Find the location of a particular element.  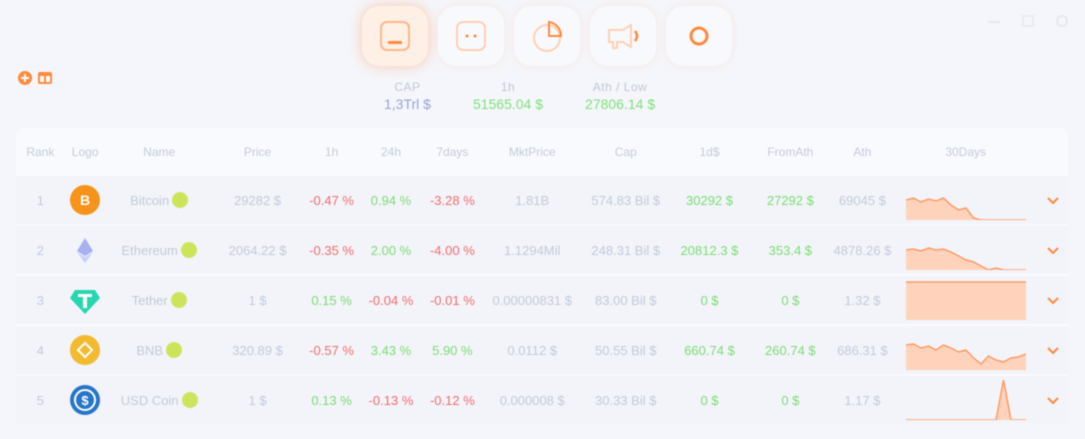

stat-value: 1,3Trl $ is located at coordinates (407, 104).